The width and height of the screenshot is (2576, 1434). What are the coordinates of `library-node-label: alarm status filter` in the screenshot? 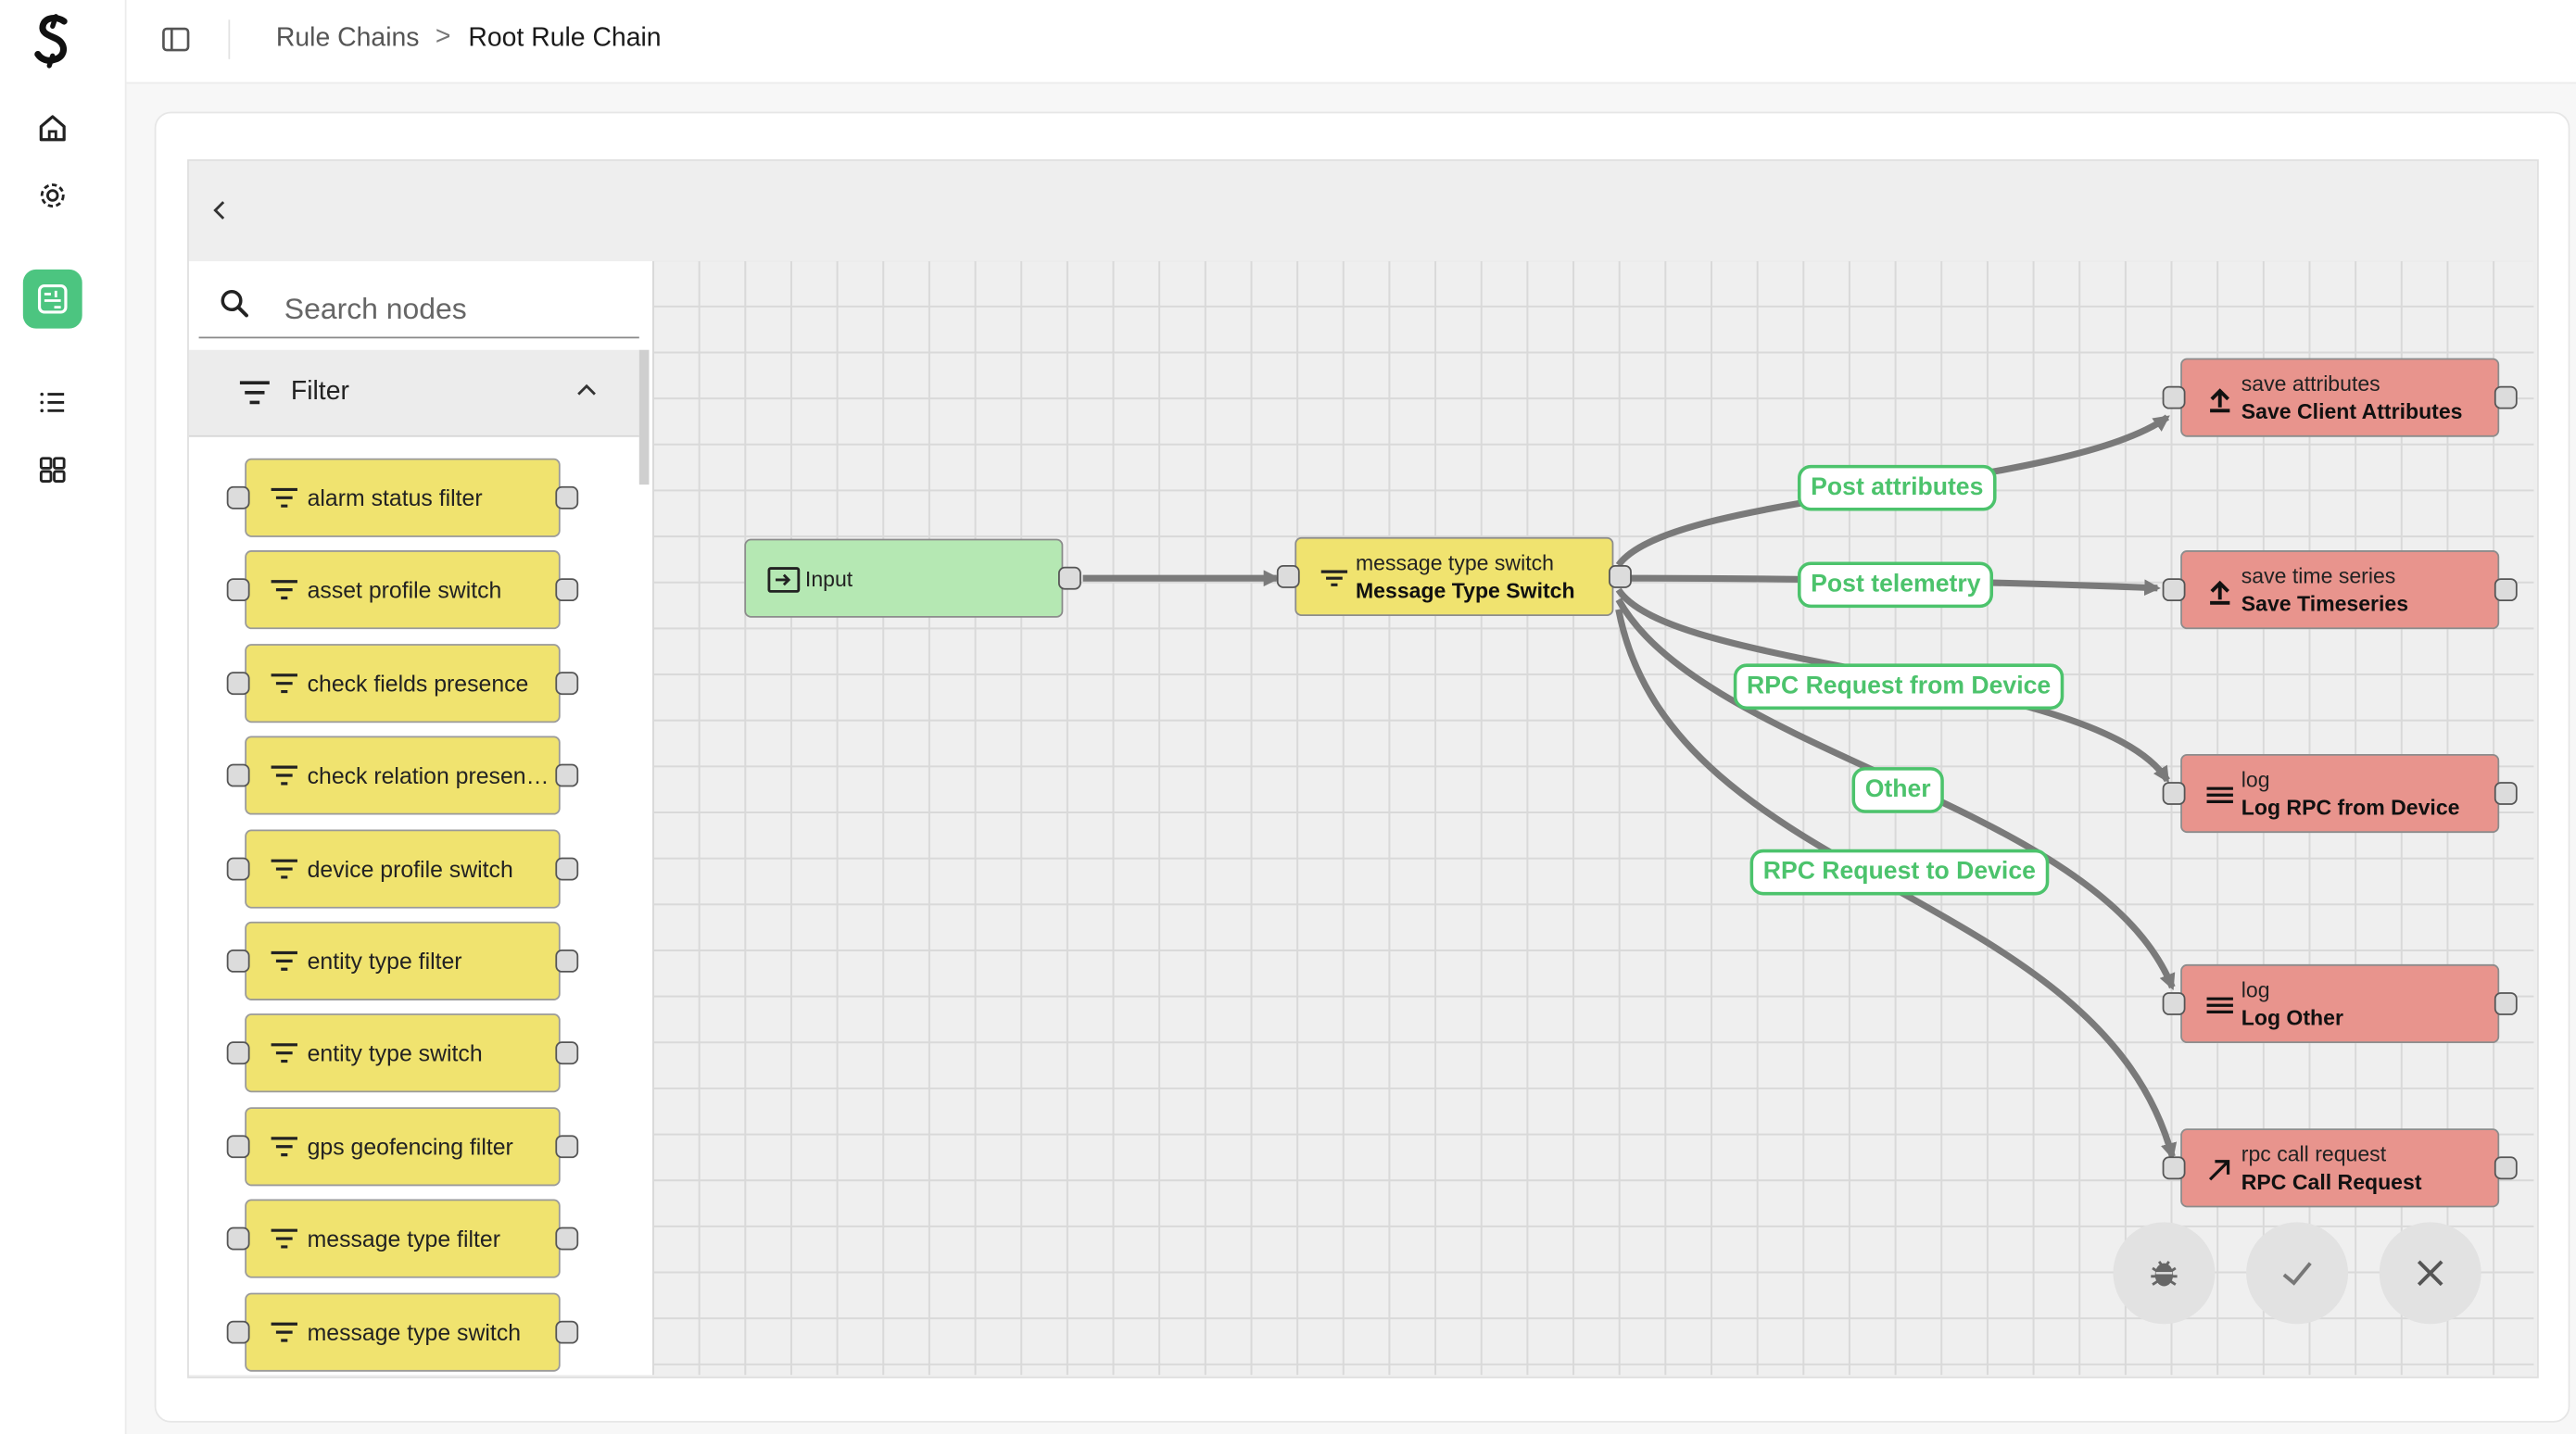 It's located at (395, 497).